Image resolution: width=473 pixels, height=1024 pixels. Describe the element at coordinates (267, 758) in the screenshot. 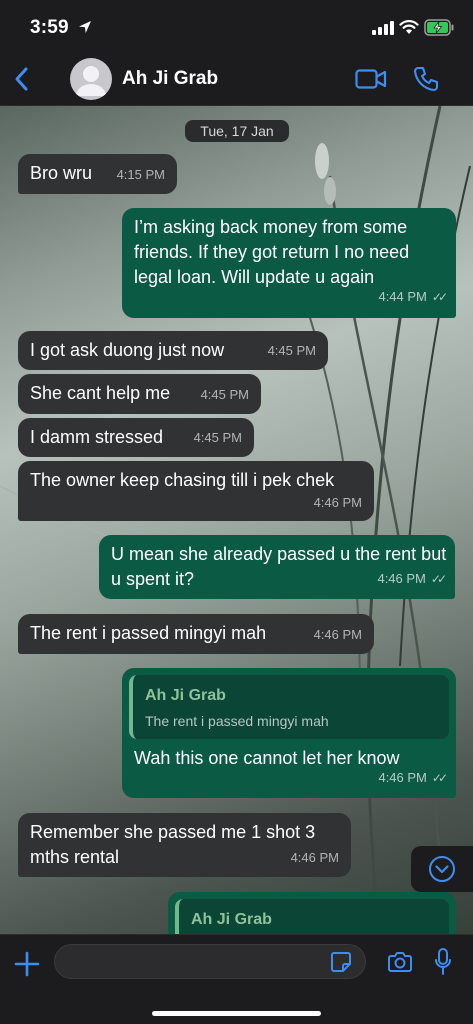

I see `message-text: Wah this one cannot let her know` at that location.